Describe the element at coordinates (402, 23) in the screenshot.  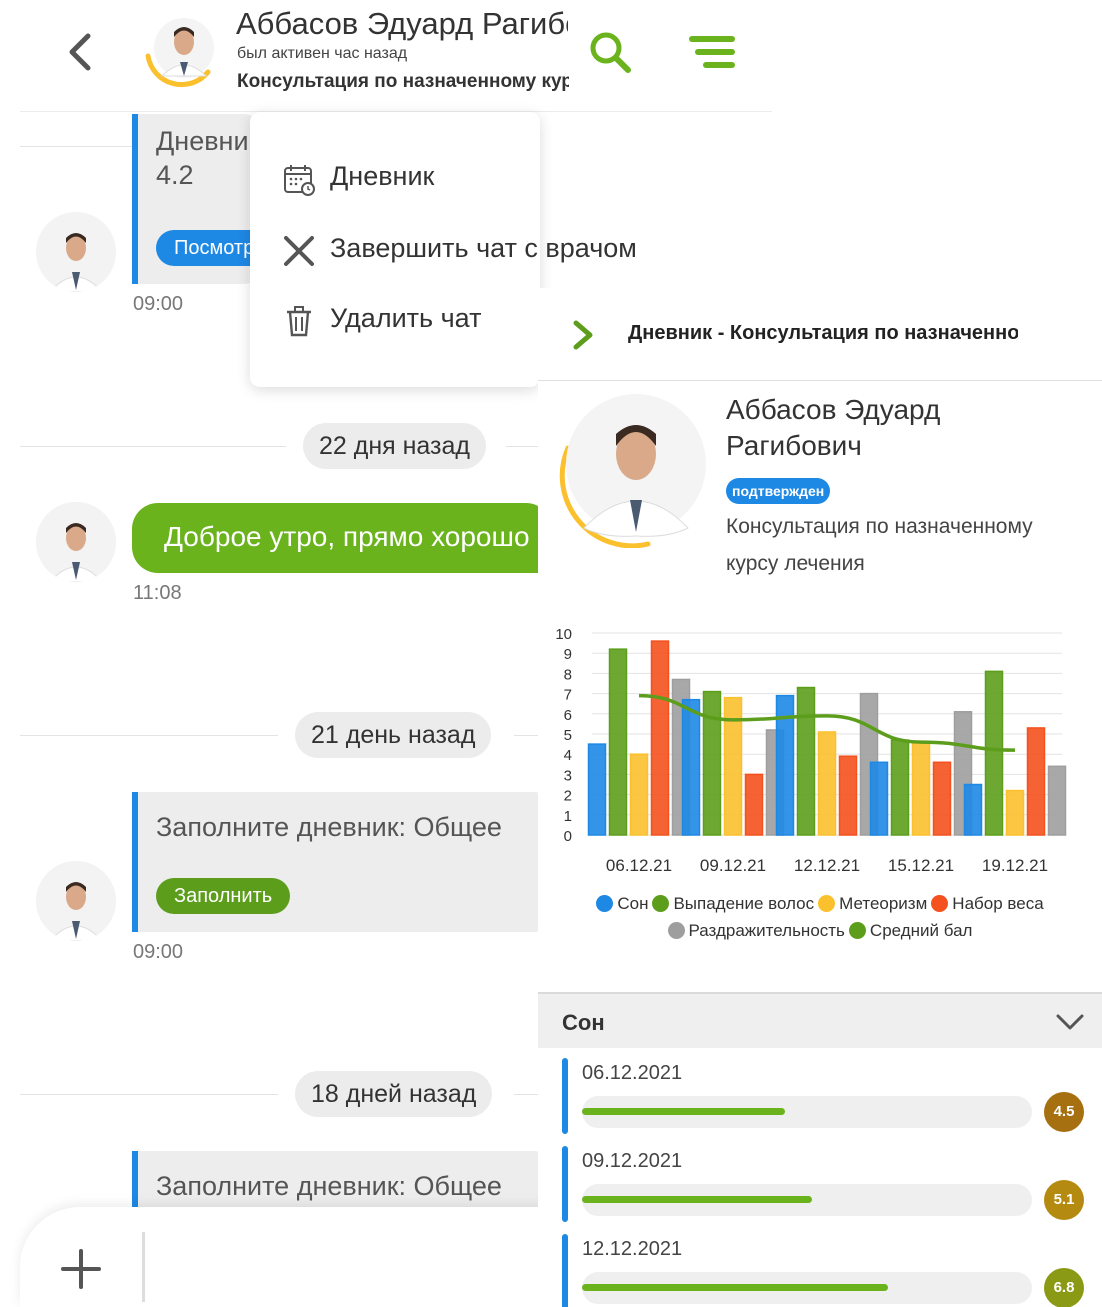
I see `chat-title: Аббасов Эдуард Рагибович` at that location.